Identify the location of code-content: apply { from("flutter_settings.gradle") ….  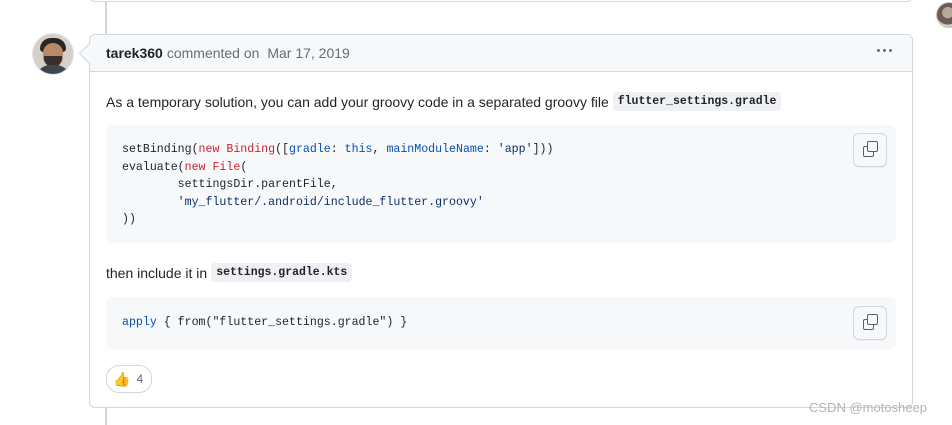
(265, 322).